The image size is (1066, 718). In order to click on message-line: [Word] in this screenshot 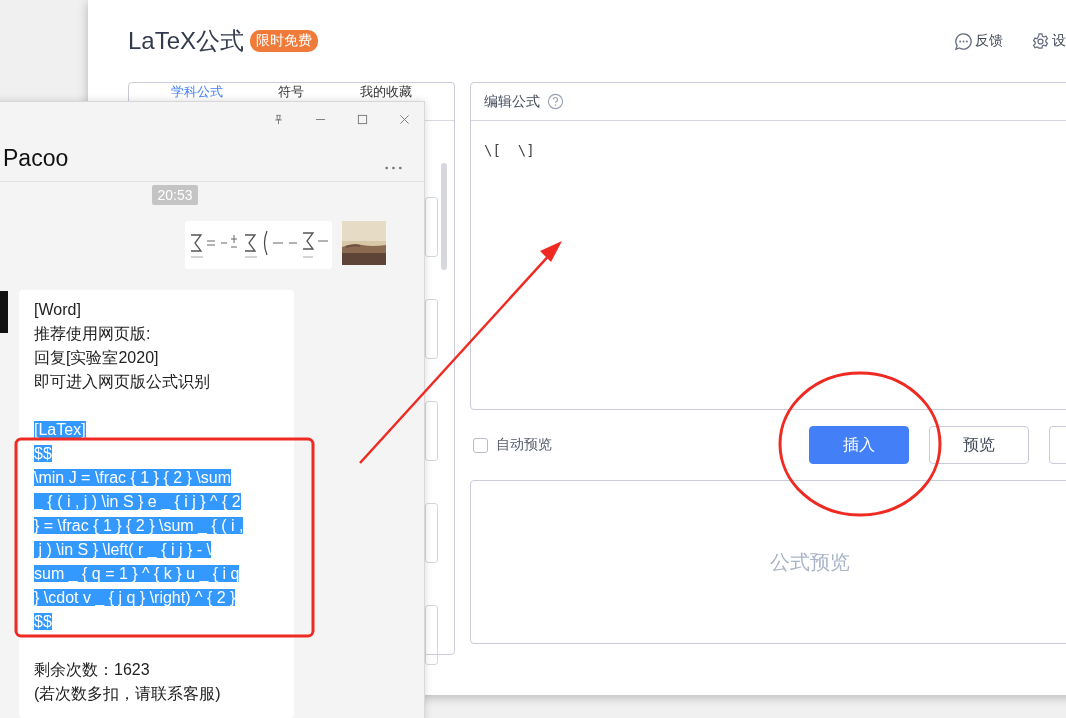, I will do `click(57, 309)`.